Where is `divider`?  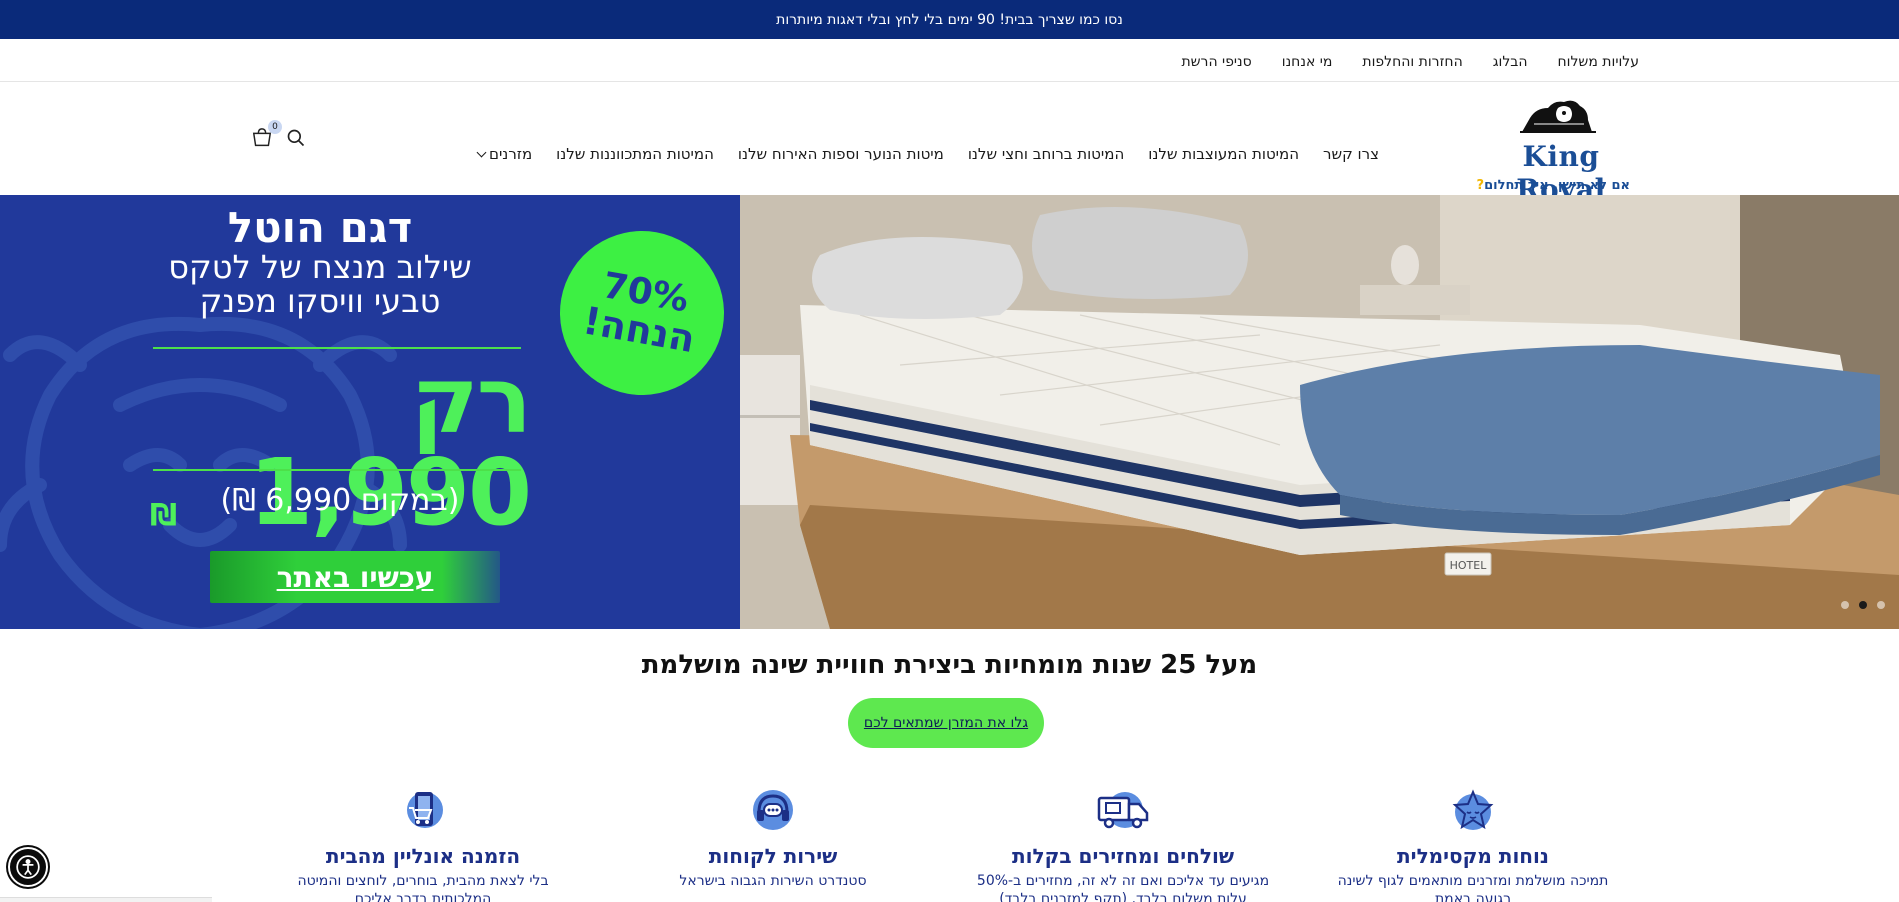 divider is located at coordinates (337, 470).